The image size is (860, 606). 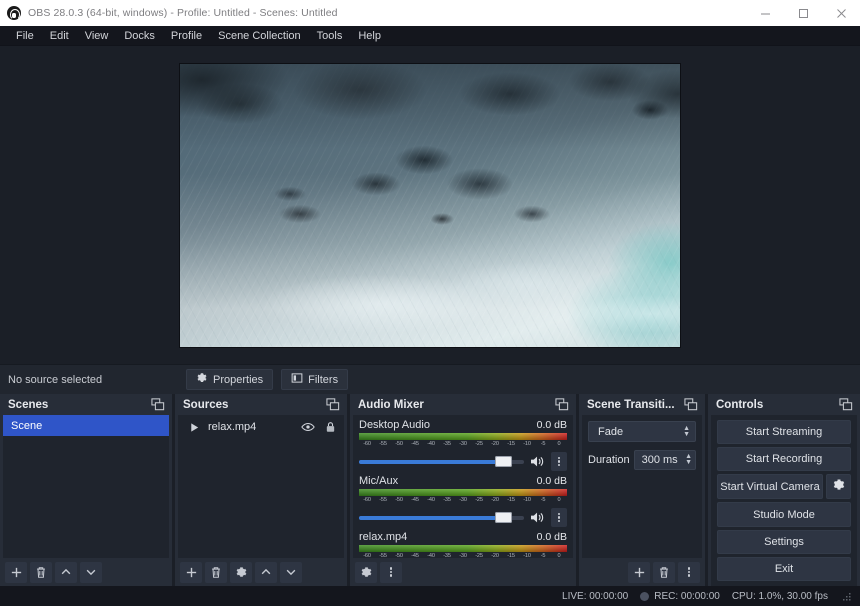 What do you see at coordinates (330, 427) in the screenshot?
I see `lock-icon` at bounding box center [330, 427].